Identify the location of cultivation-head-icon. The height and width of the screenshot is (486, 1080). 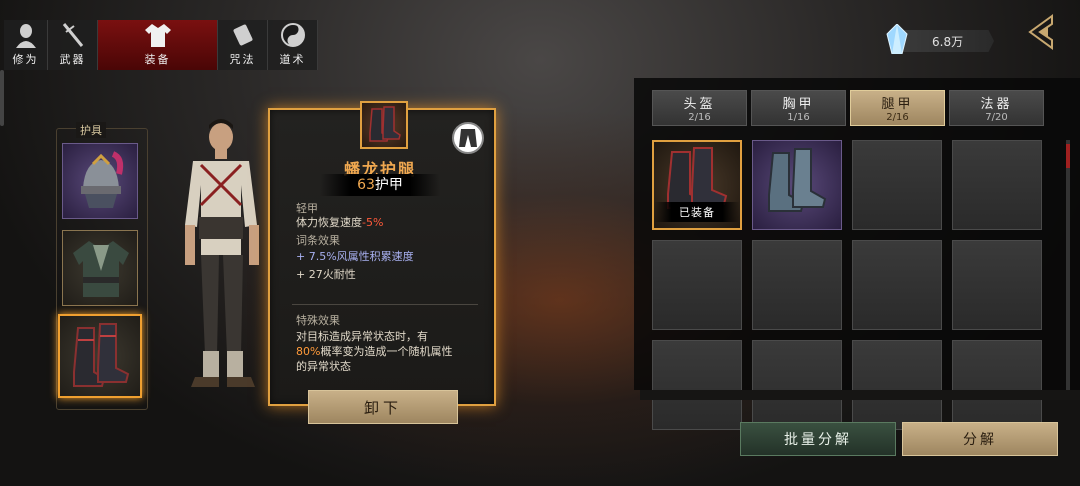
(26, 35).